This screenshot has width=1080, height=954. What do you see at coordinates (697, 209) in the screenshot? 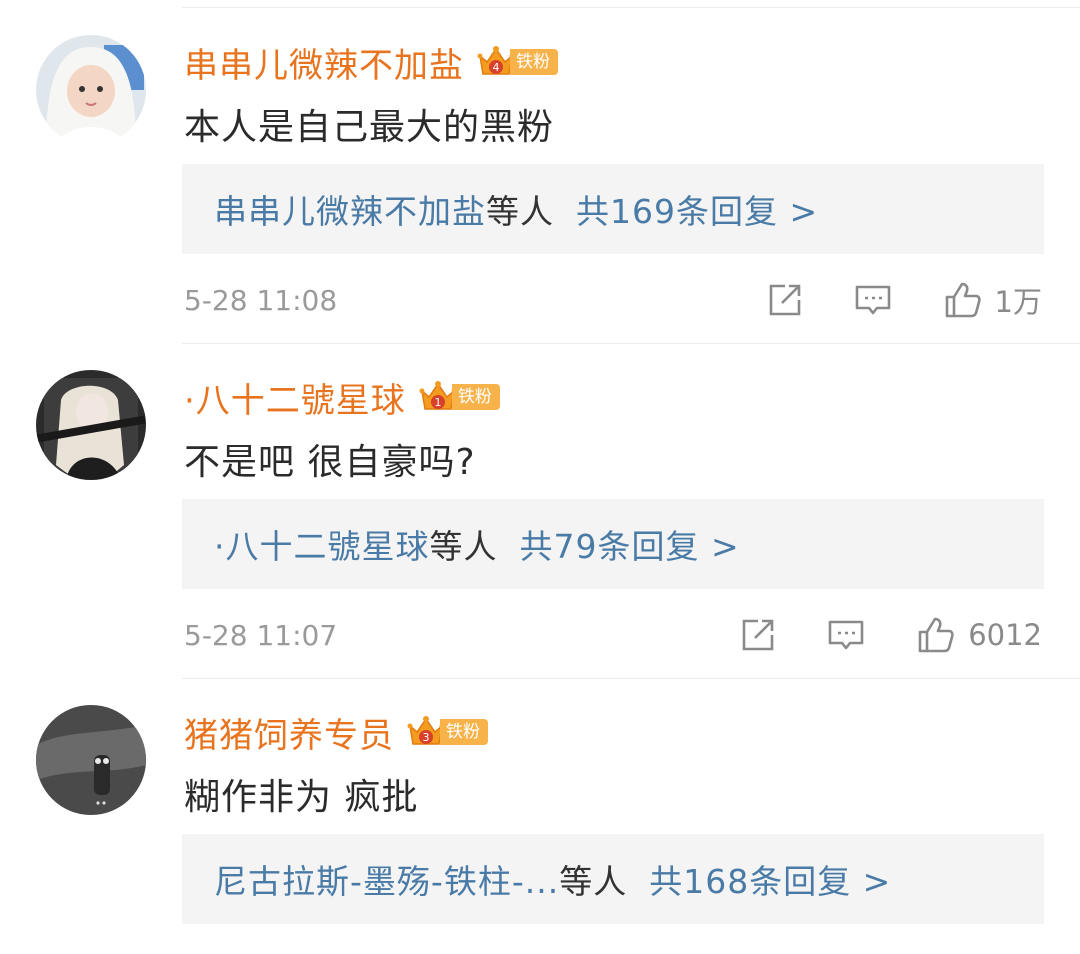
I see `reply-count-link: 共169条回复 >` at bounding box center [697, 209].